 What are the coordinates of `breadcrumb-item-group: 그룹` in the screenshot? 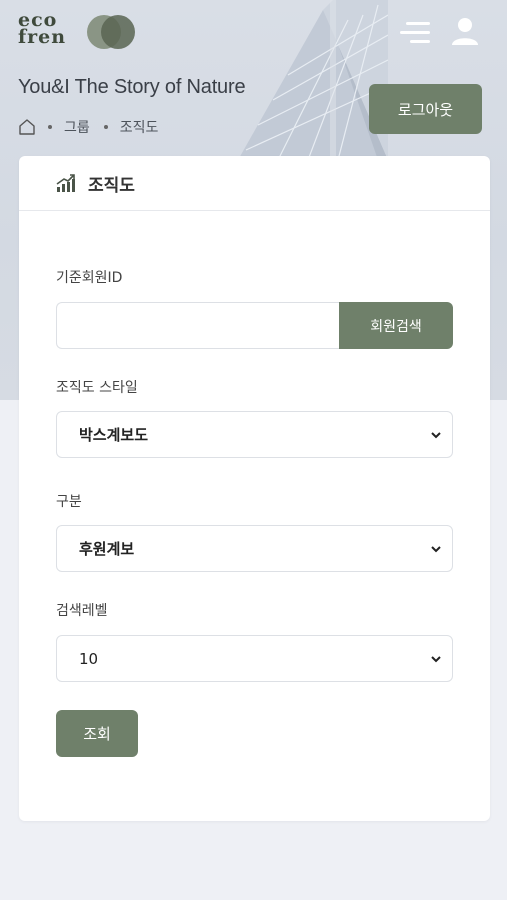 It's located at (77, 127).